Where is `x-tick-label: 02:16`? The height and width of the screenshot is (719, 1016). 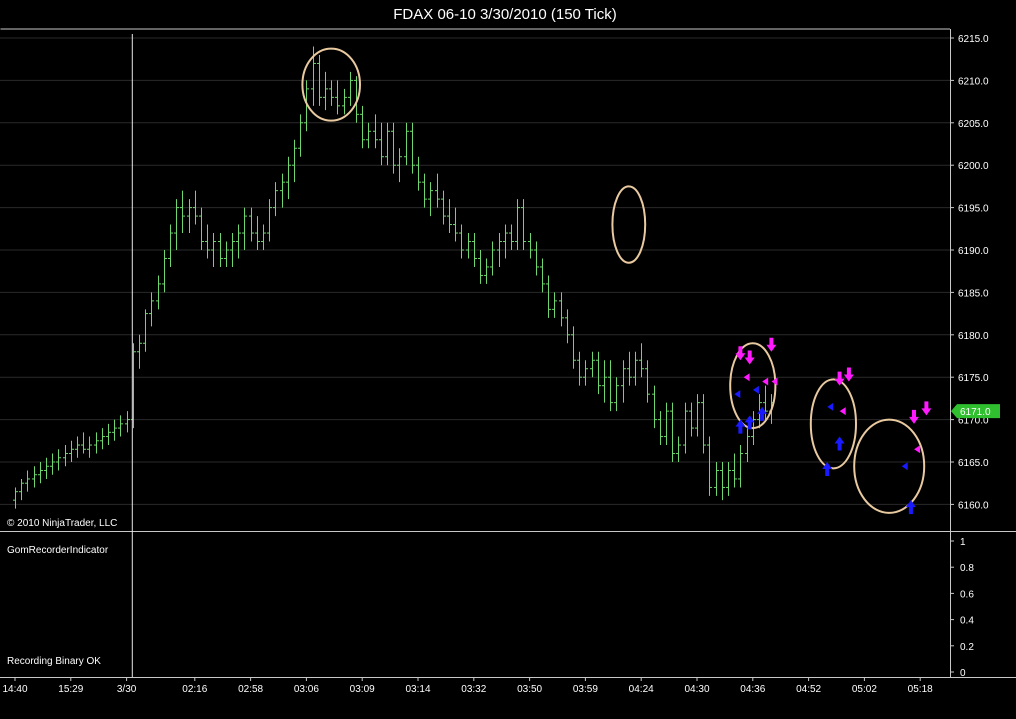
x-tick-label: 02:16 is located at coordinates (194, 689).